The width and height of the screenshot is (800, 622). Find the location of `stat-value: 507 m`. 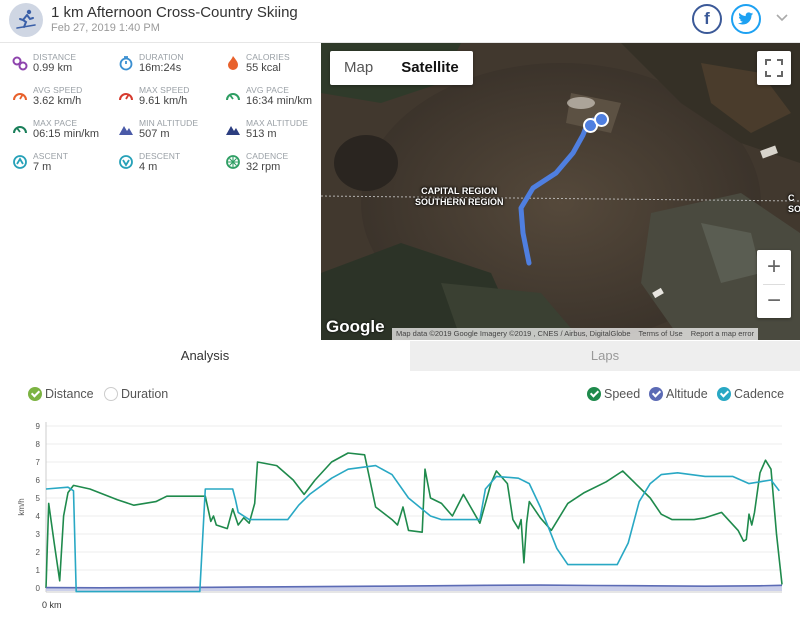

stat-value: 507 m is located at coordinates (154, 134).